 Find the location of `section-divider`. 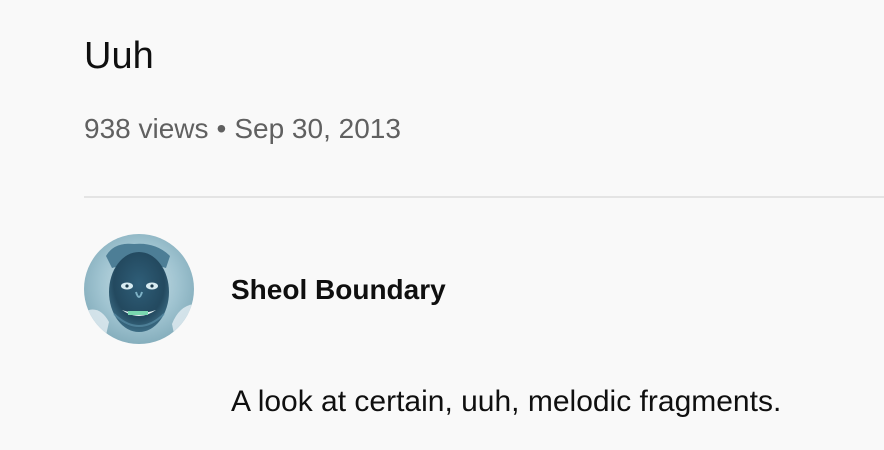

section-divider is located at coordinates (484, 197).